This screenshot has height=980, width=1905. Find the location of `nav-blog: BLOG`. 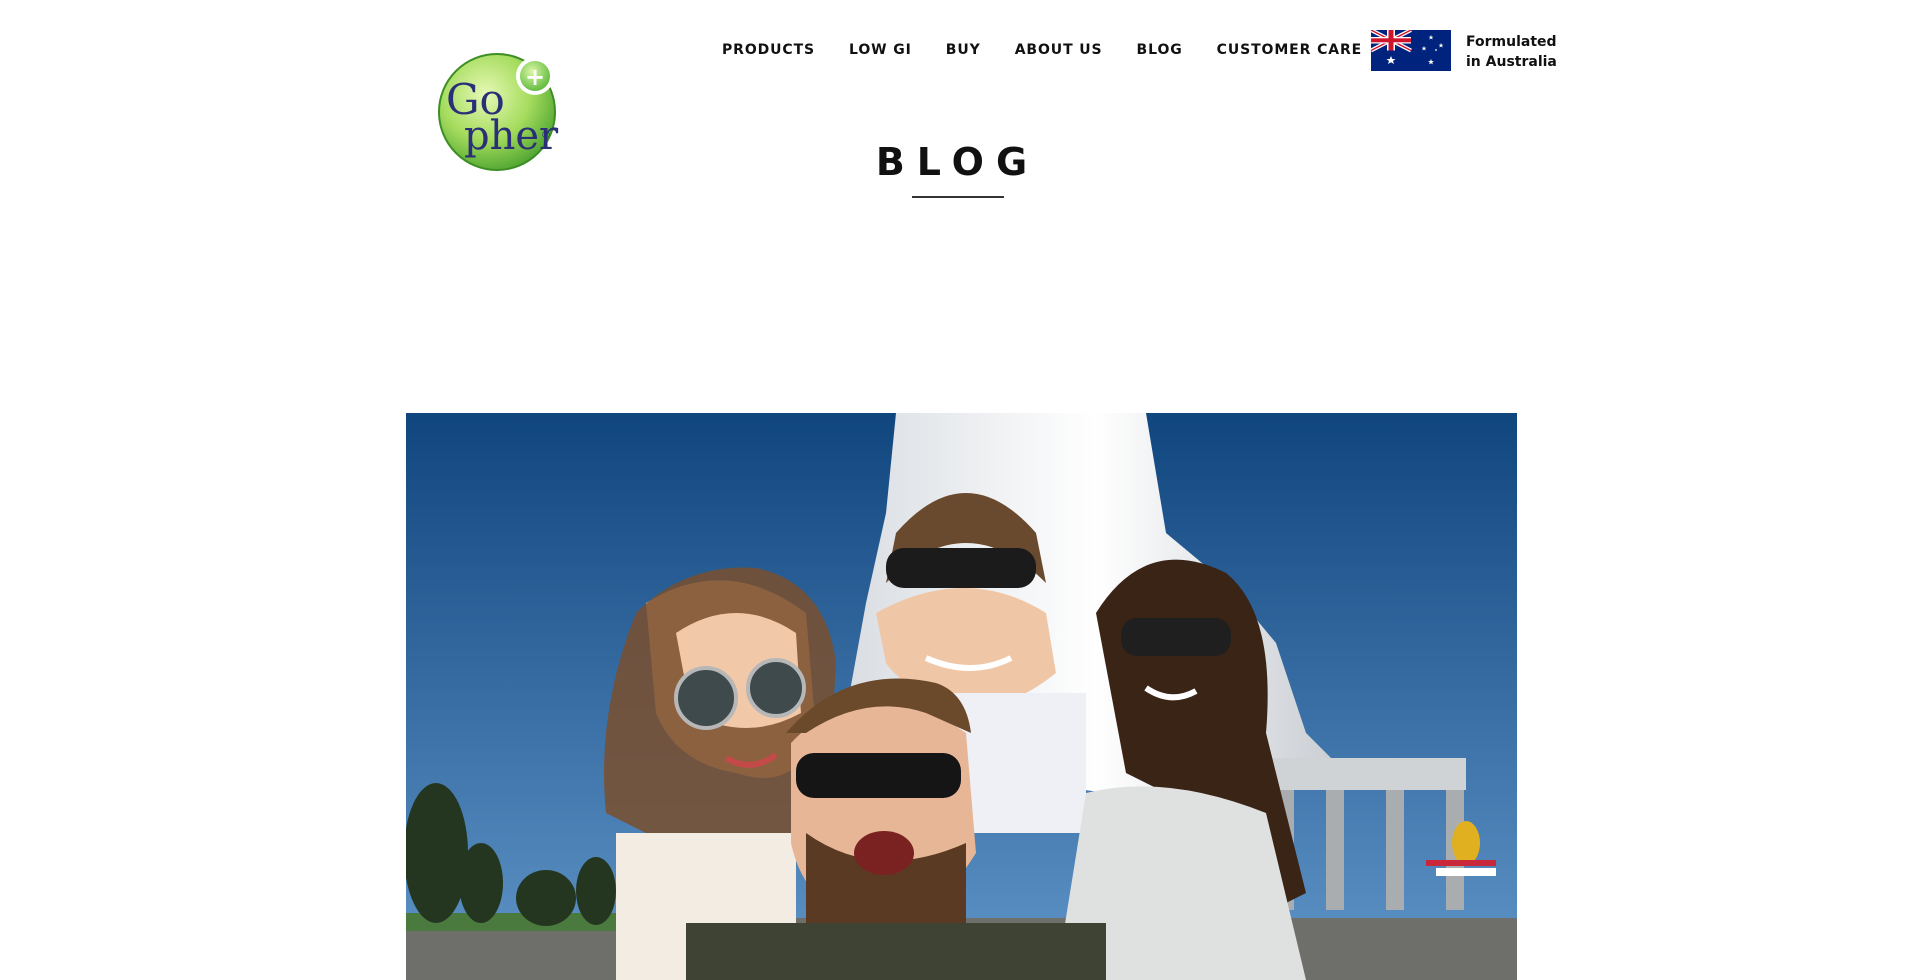

nav-blog: BLOG is located at coordinates (1160, 50).